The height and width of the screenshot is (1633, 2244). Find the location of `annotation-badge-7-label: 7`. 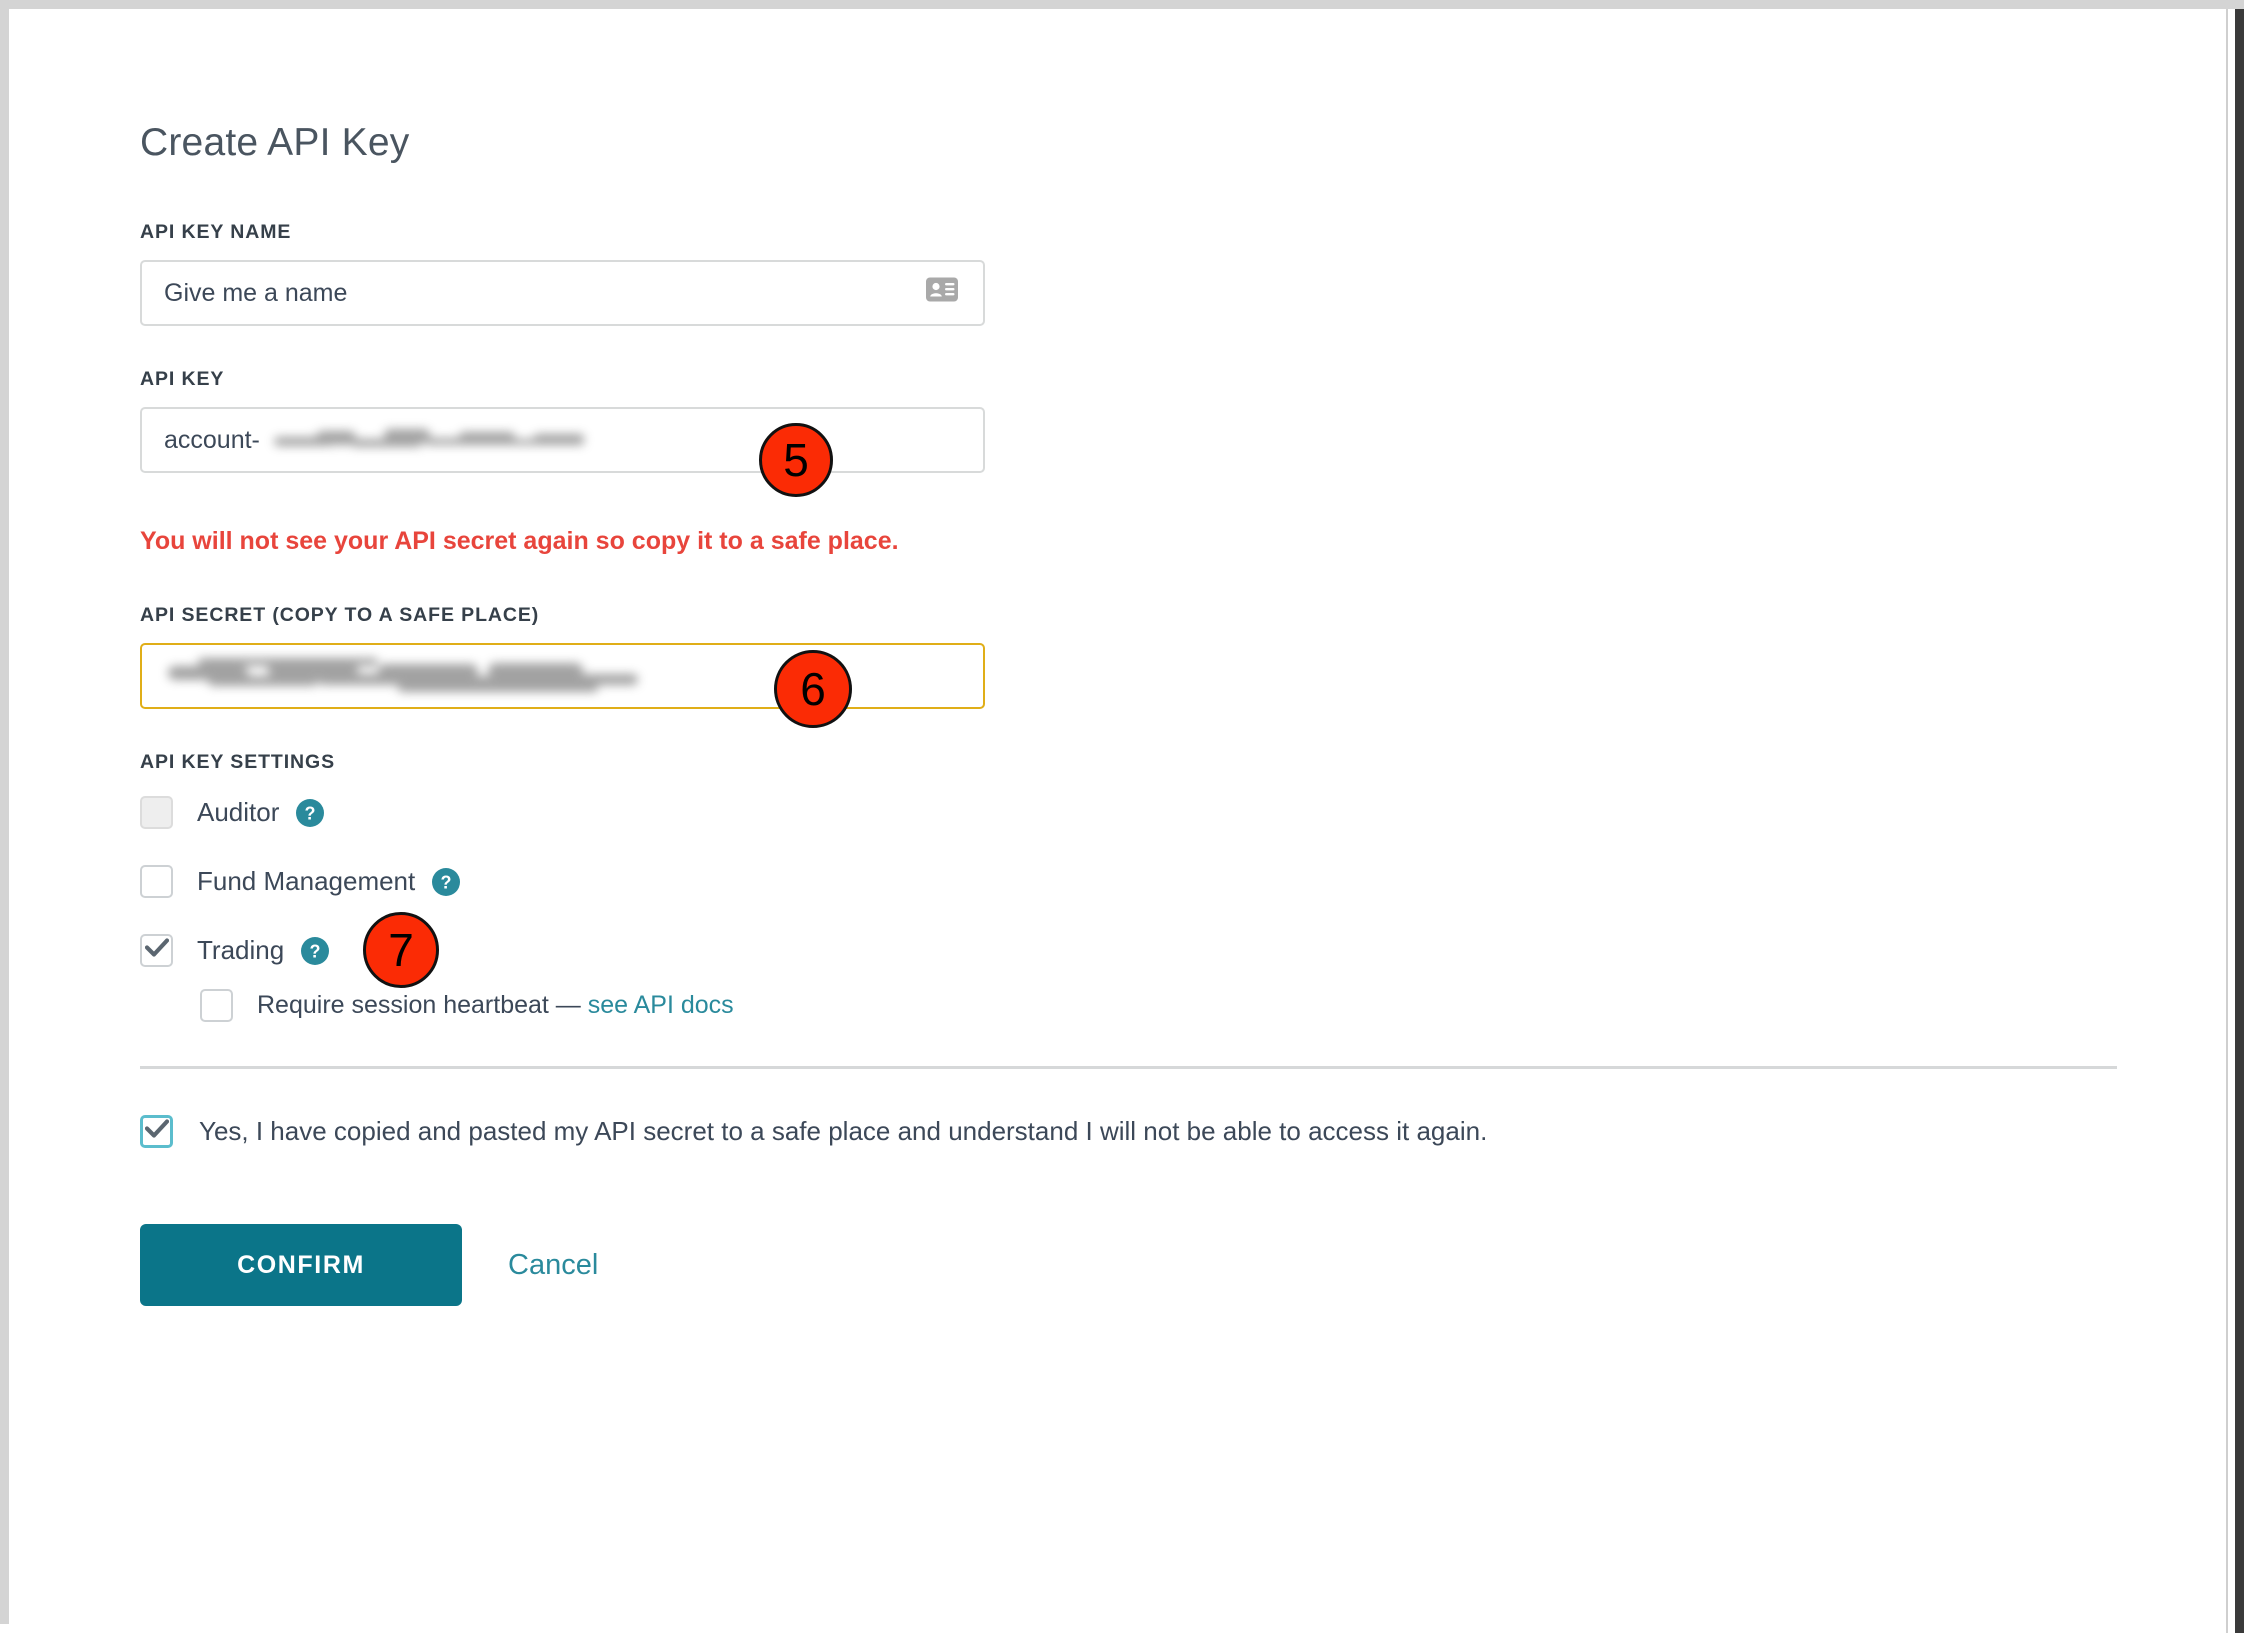

annotation-badge-7-label: 7 is located at coordinates (401, 950).